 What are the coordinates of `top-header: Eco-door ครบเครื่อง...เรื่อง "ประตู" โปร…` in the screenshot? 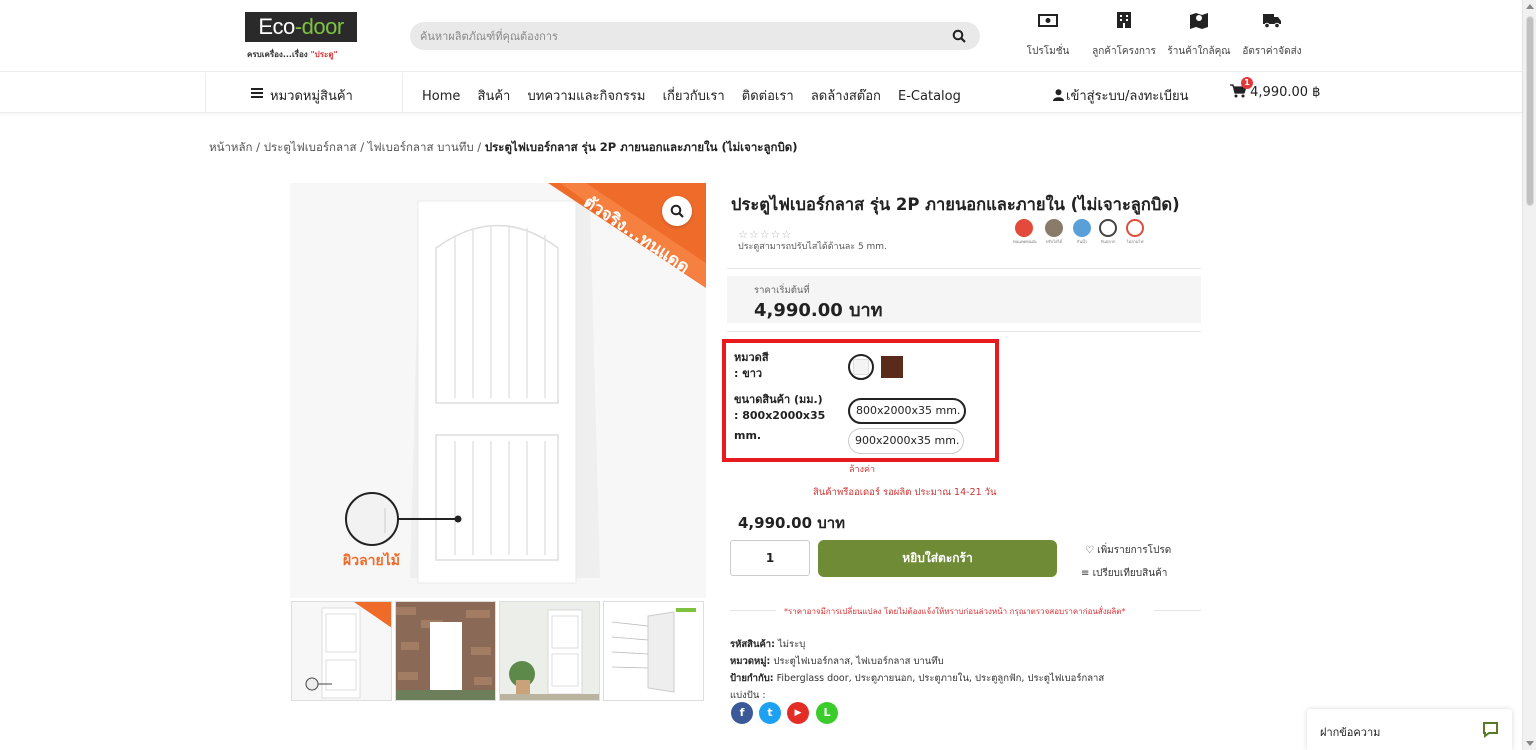 It's located at (761, 36).